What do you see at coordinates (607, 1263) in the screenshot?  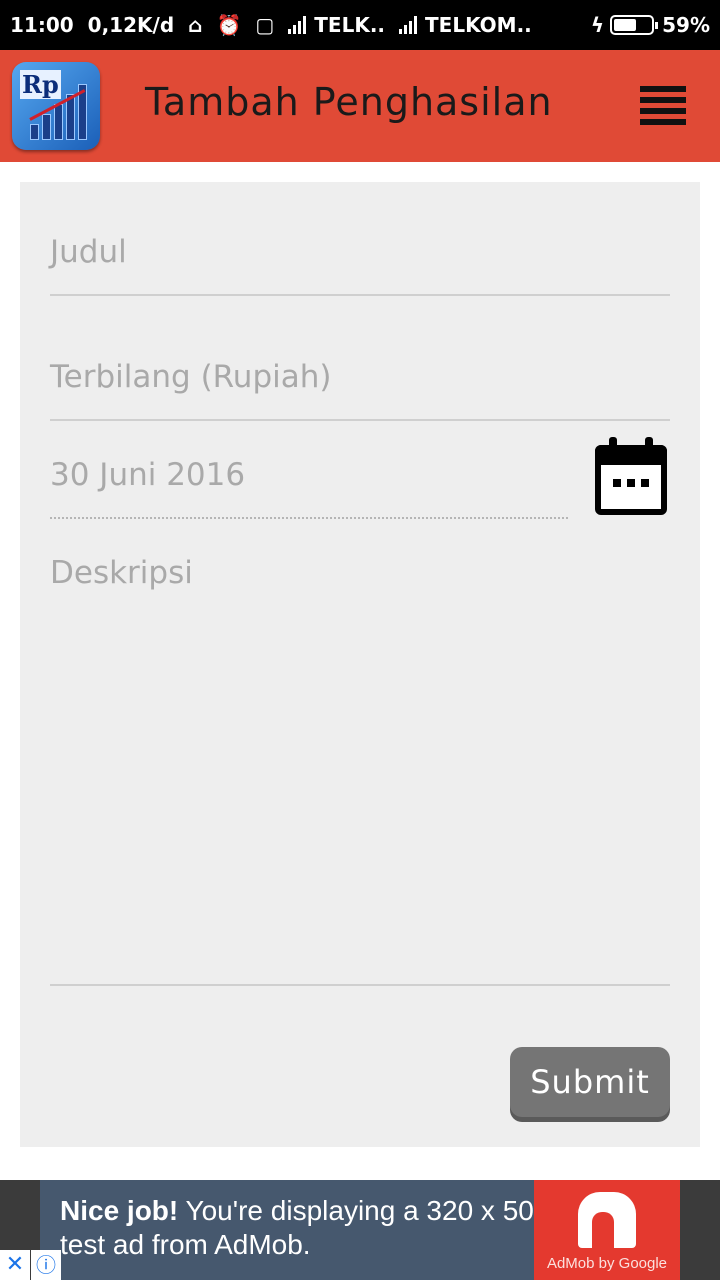 I see `ad-brand: AdMob by Google` at bounding box center [607, 1263].